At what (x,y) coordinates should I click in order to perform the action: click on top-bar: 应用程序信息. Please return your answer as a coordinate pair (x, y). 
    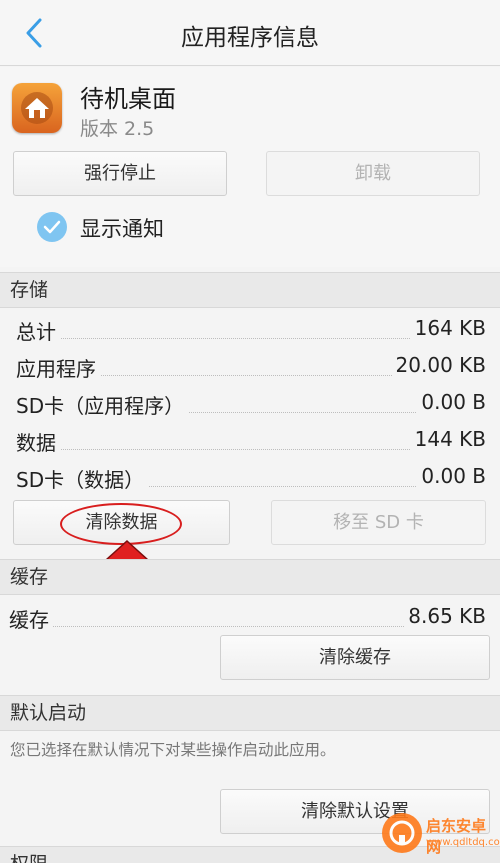
    Looking at the image, I should click on (250, 33).